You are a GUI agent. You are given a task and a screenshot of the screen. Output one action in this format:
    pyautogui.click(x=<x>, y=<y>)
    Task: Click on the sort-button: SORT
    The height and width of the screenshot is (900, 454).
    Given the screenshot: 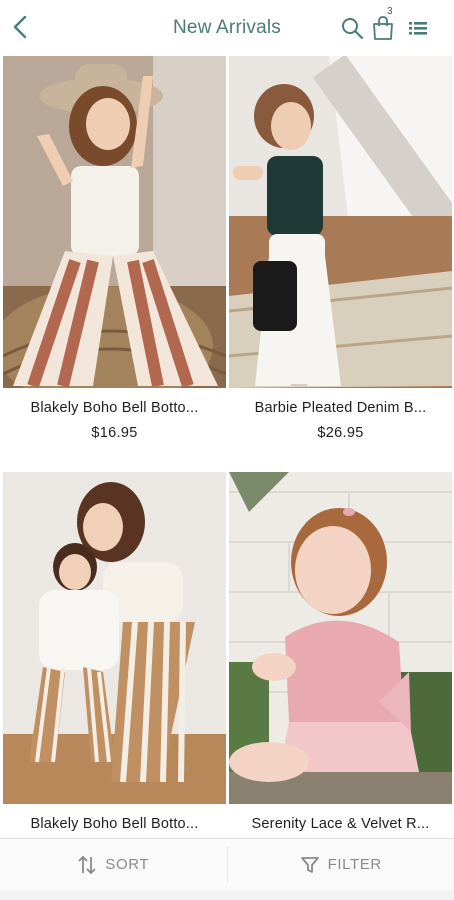 What is the action you would take?
    pyautogui.click(x=113, y=864)
    